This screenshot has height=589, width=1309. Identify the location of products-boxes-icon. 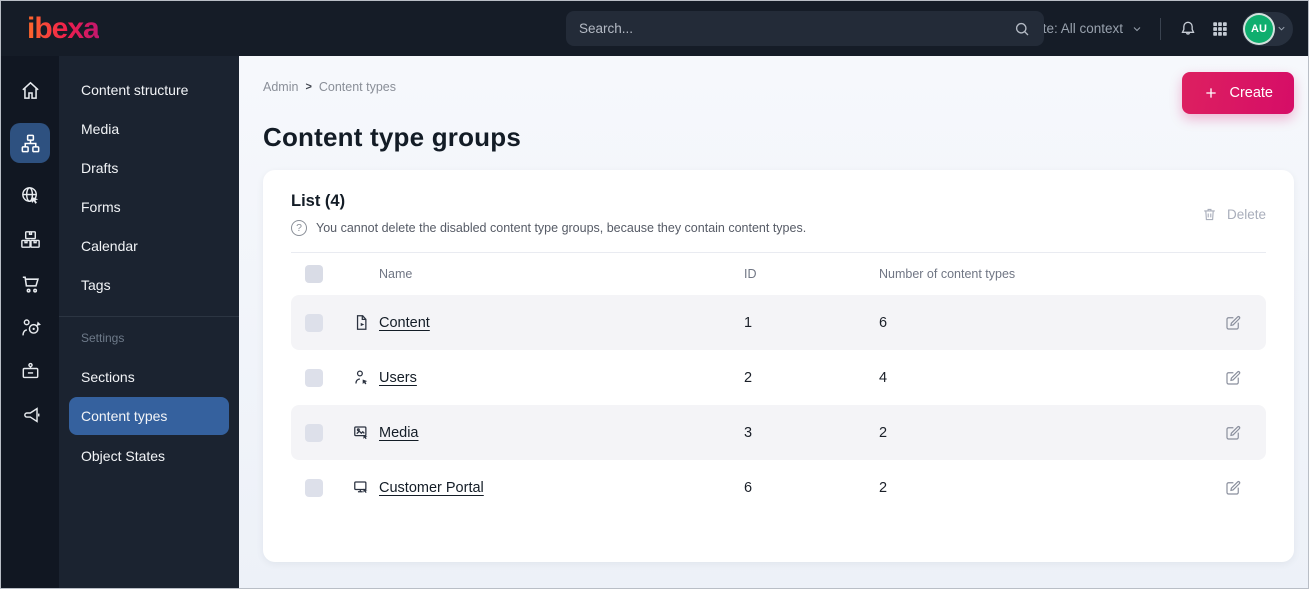
(30, 239).